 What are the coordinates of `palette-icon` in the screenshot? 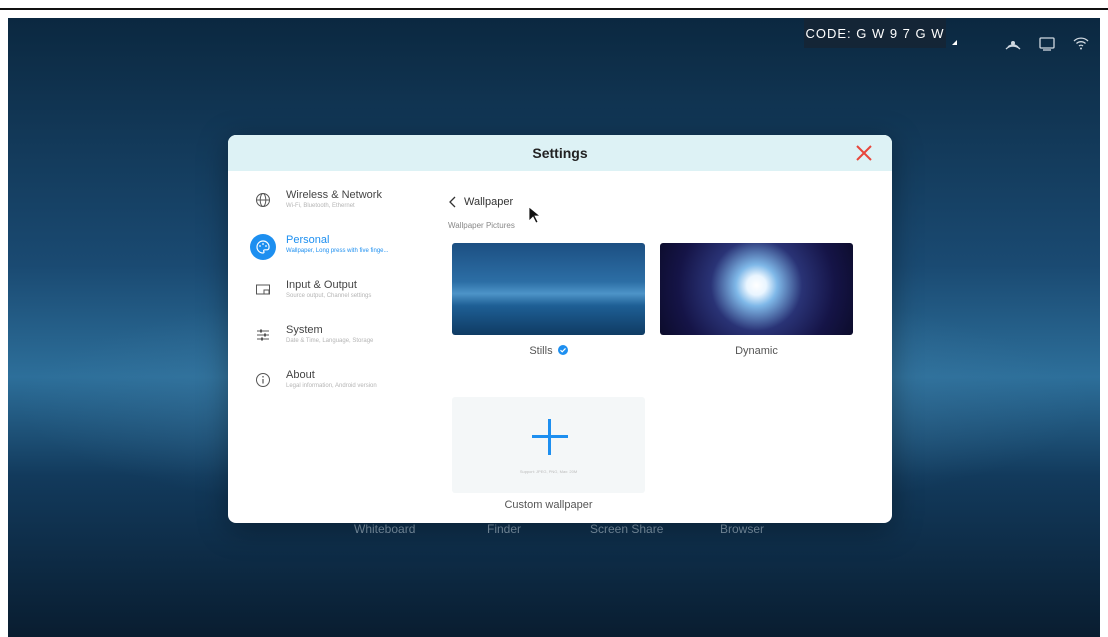 It's located at (263, 247).